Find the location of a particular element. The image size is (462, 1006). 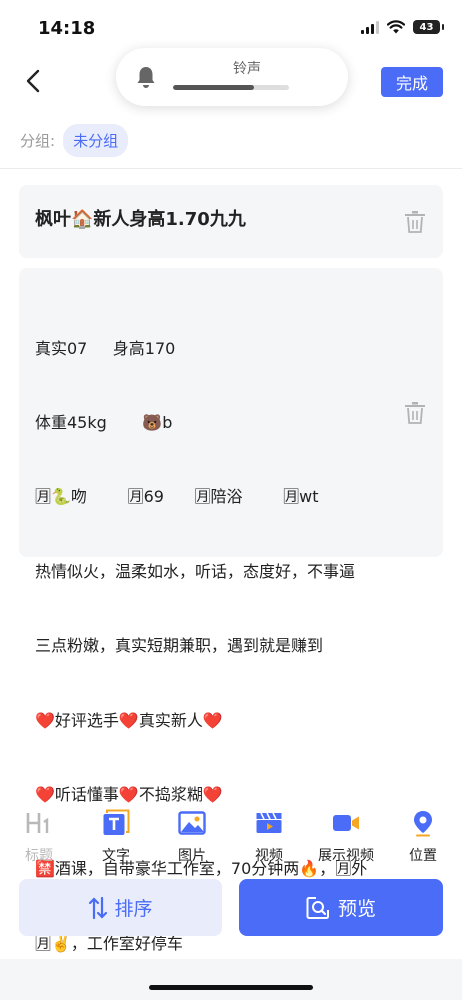

tool-label: 标题 is located at coordinates (39, 856).